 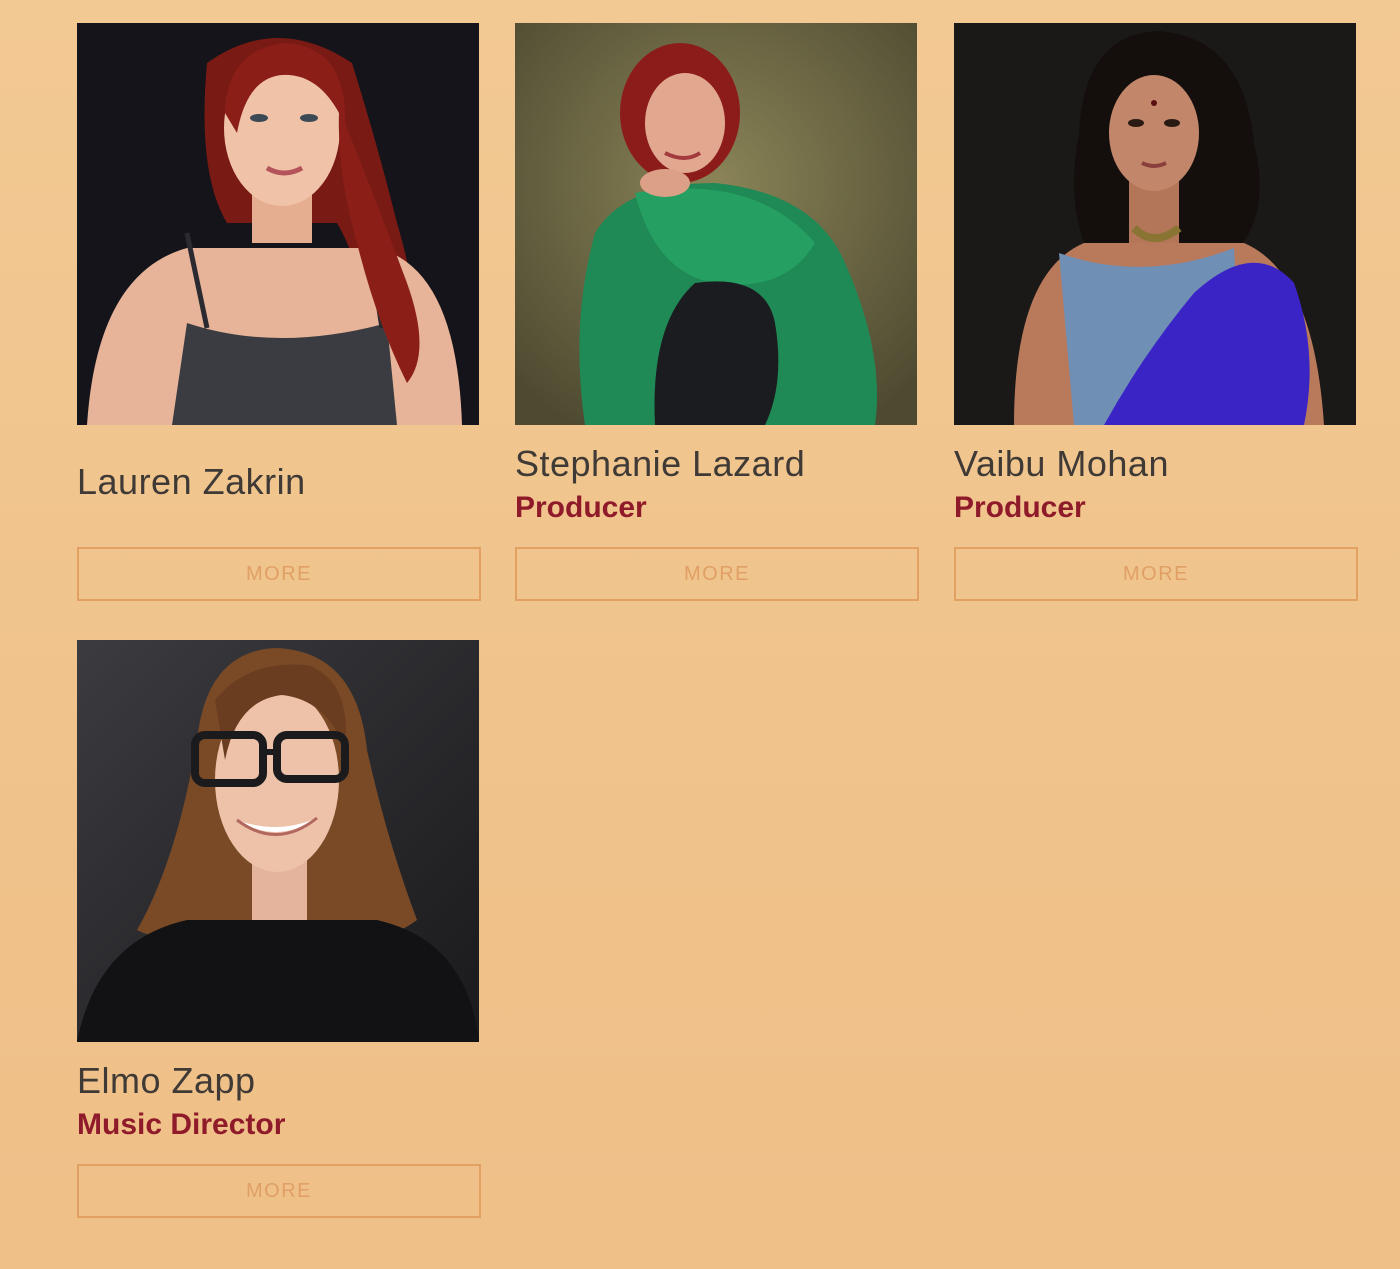 What do you see at coordinates (660, 463) in the screenshot?
I see `member-name: Stephanie Lazard` at bounding box center [660, 463].